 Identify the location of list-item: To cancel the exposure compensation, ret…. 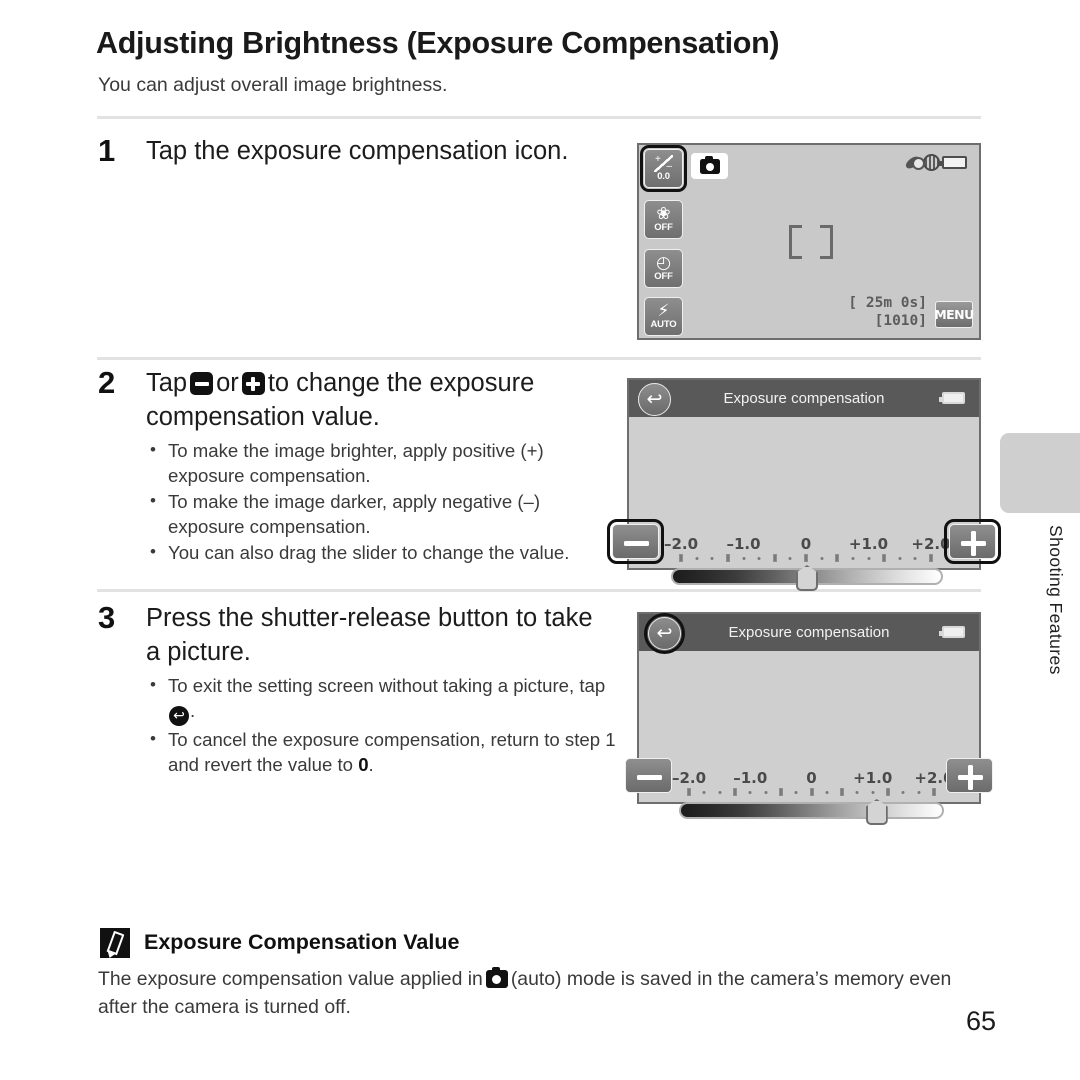
(381, 751).